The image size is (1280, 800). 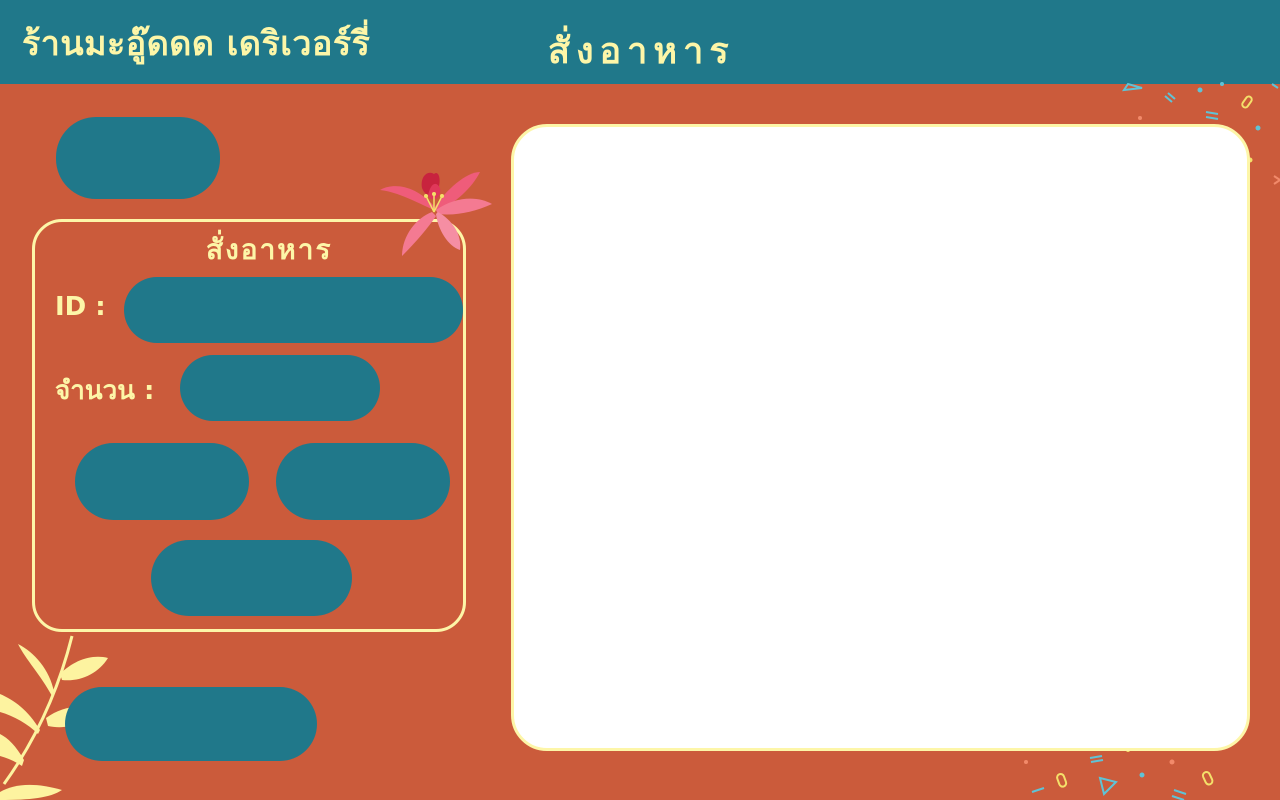 I want to click on confetti-decoration-bottom, so click(x=1119, y=774).